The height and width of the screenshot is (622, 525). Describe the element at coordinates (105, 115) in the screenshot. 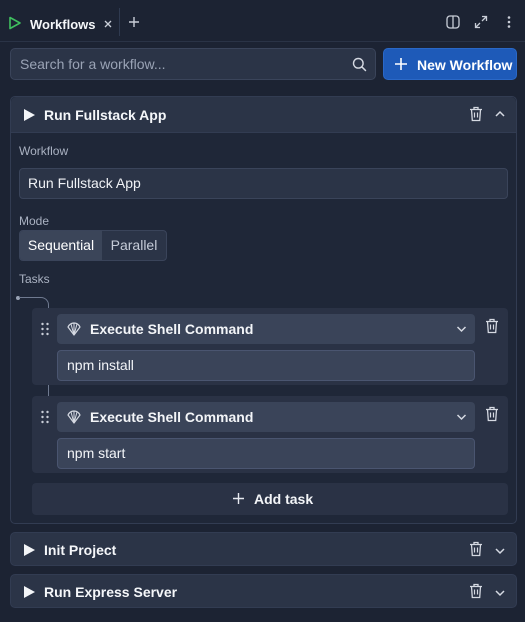

I see `workflow-title: Run Fullstack App` at that location.